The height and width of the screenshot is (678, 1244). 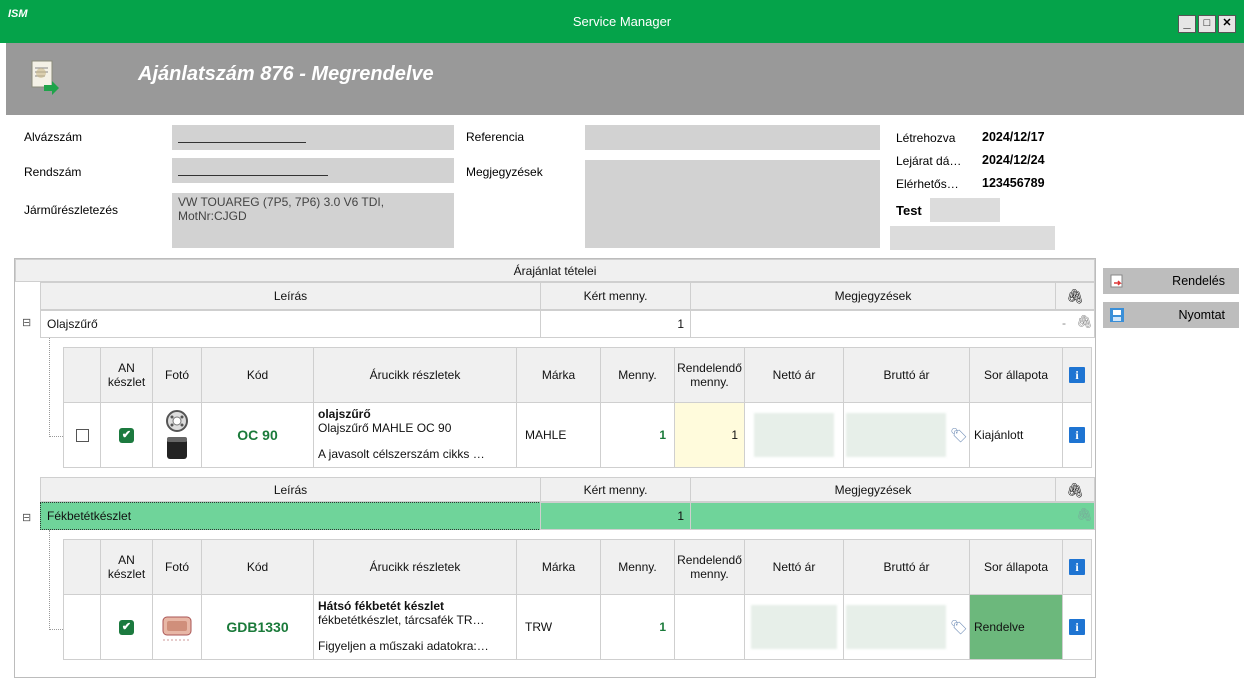 What do you see at coordinates (555, 270) in the screenshot?
I see `grid-title: Árajánlat tételei` at bounding box center [555, 270].